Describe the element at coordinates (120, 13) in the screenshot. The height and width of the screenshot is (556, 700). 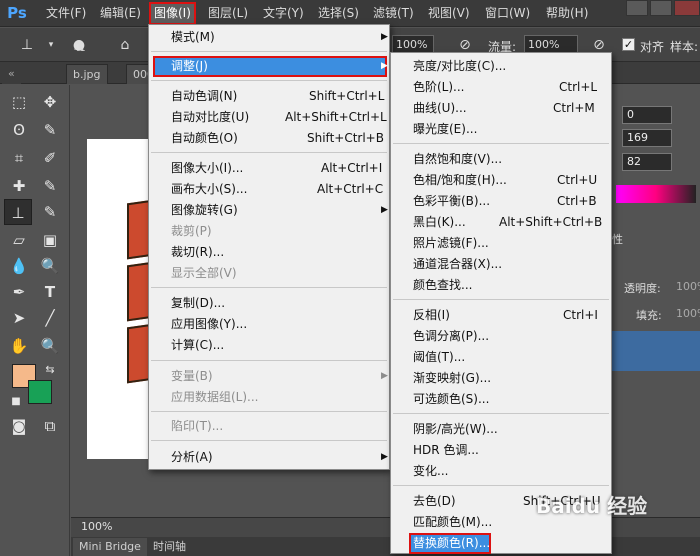
I see `menu-edit: 编辑(E)` at that location.